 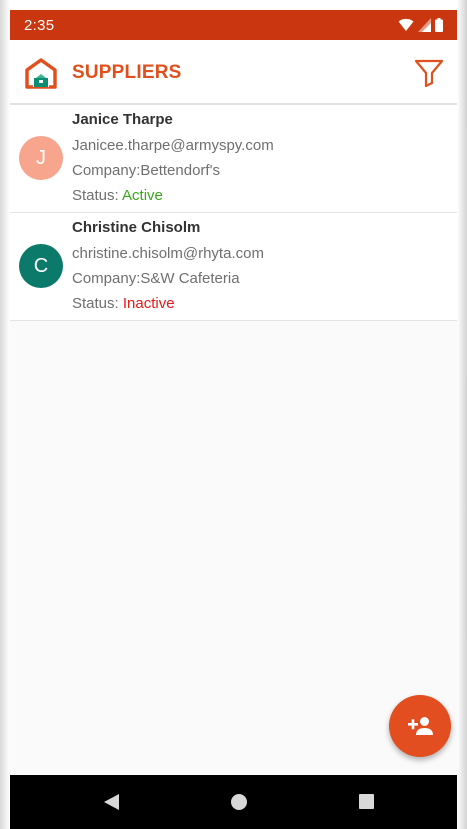 I want to click on battery-icon, so click(x=439, y=25).